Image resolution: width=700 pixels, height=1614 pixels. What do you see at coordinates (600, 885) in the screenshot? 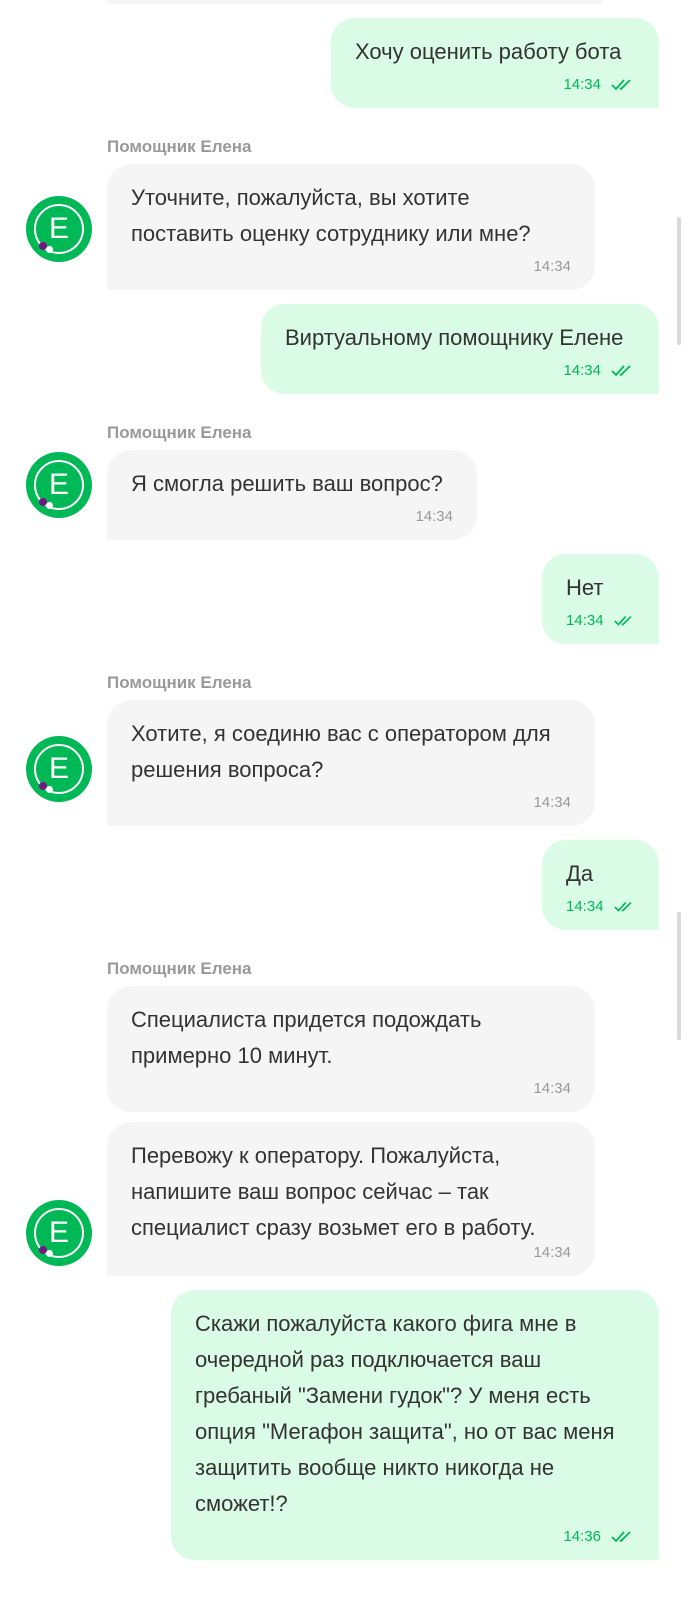
I see `user-message-bubble: Да 14:34` at bounding box center [600, 885].